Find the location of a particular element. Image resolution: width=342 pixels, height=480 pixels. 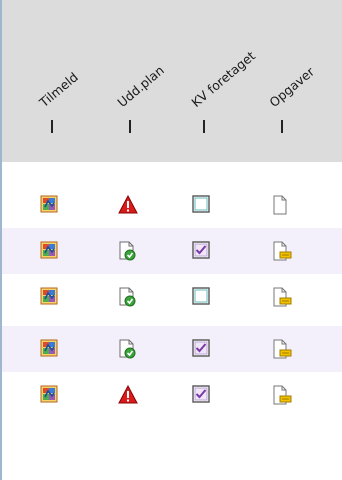

column-tick-kv-foretaget is located at coordinates (204, 126).